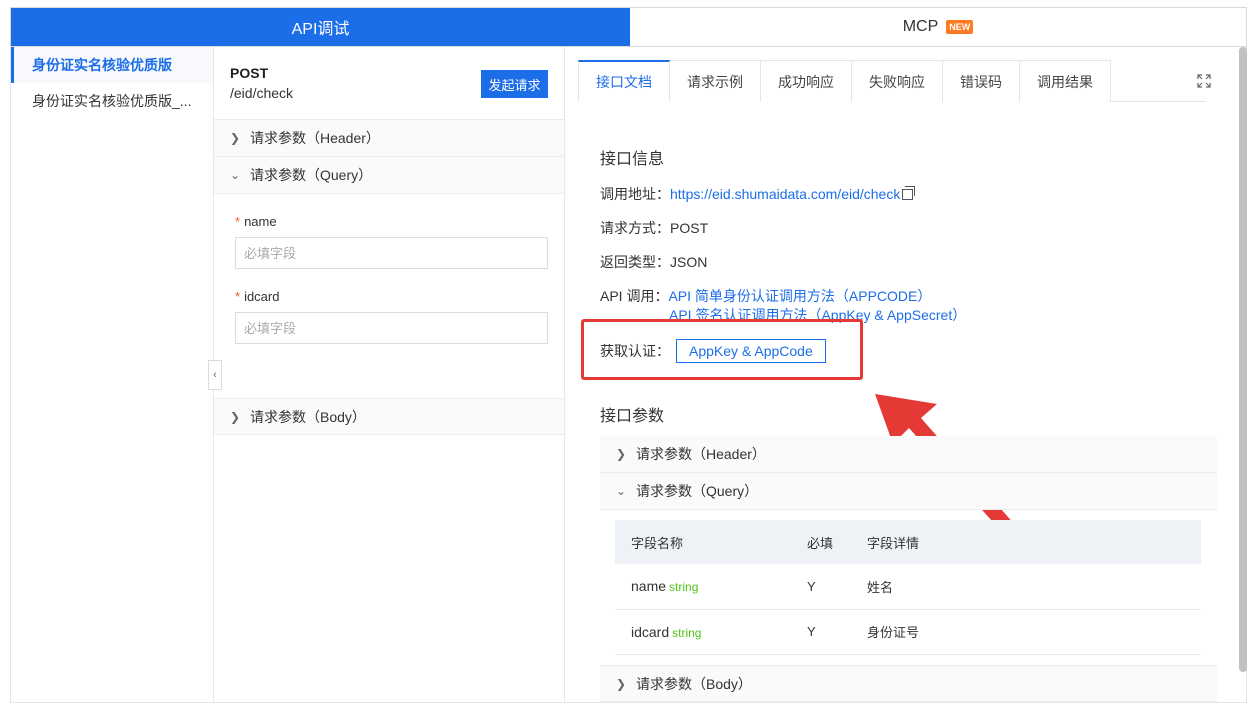  I want to click on tab-call-result: 调用结果, so click(1065, 81).